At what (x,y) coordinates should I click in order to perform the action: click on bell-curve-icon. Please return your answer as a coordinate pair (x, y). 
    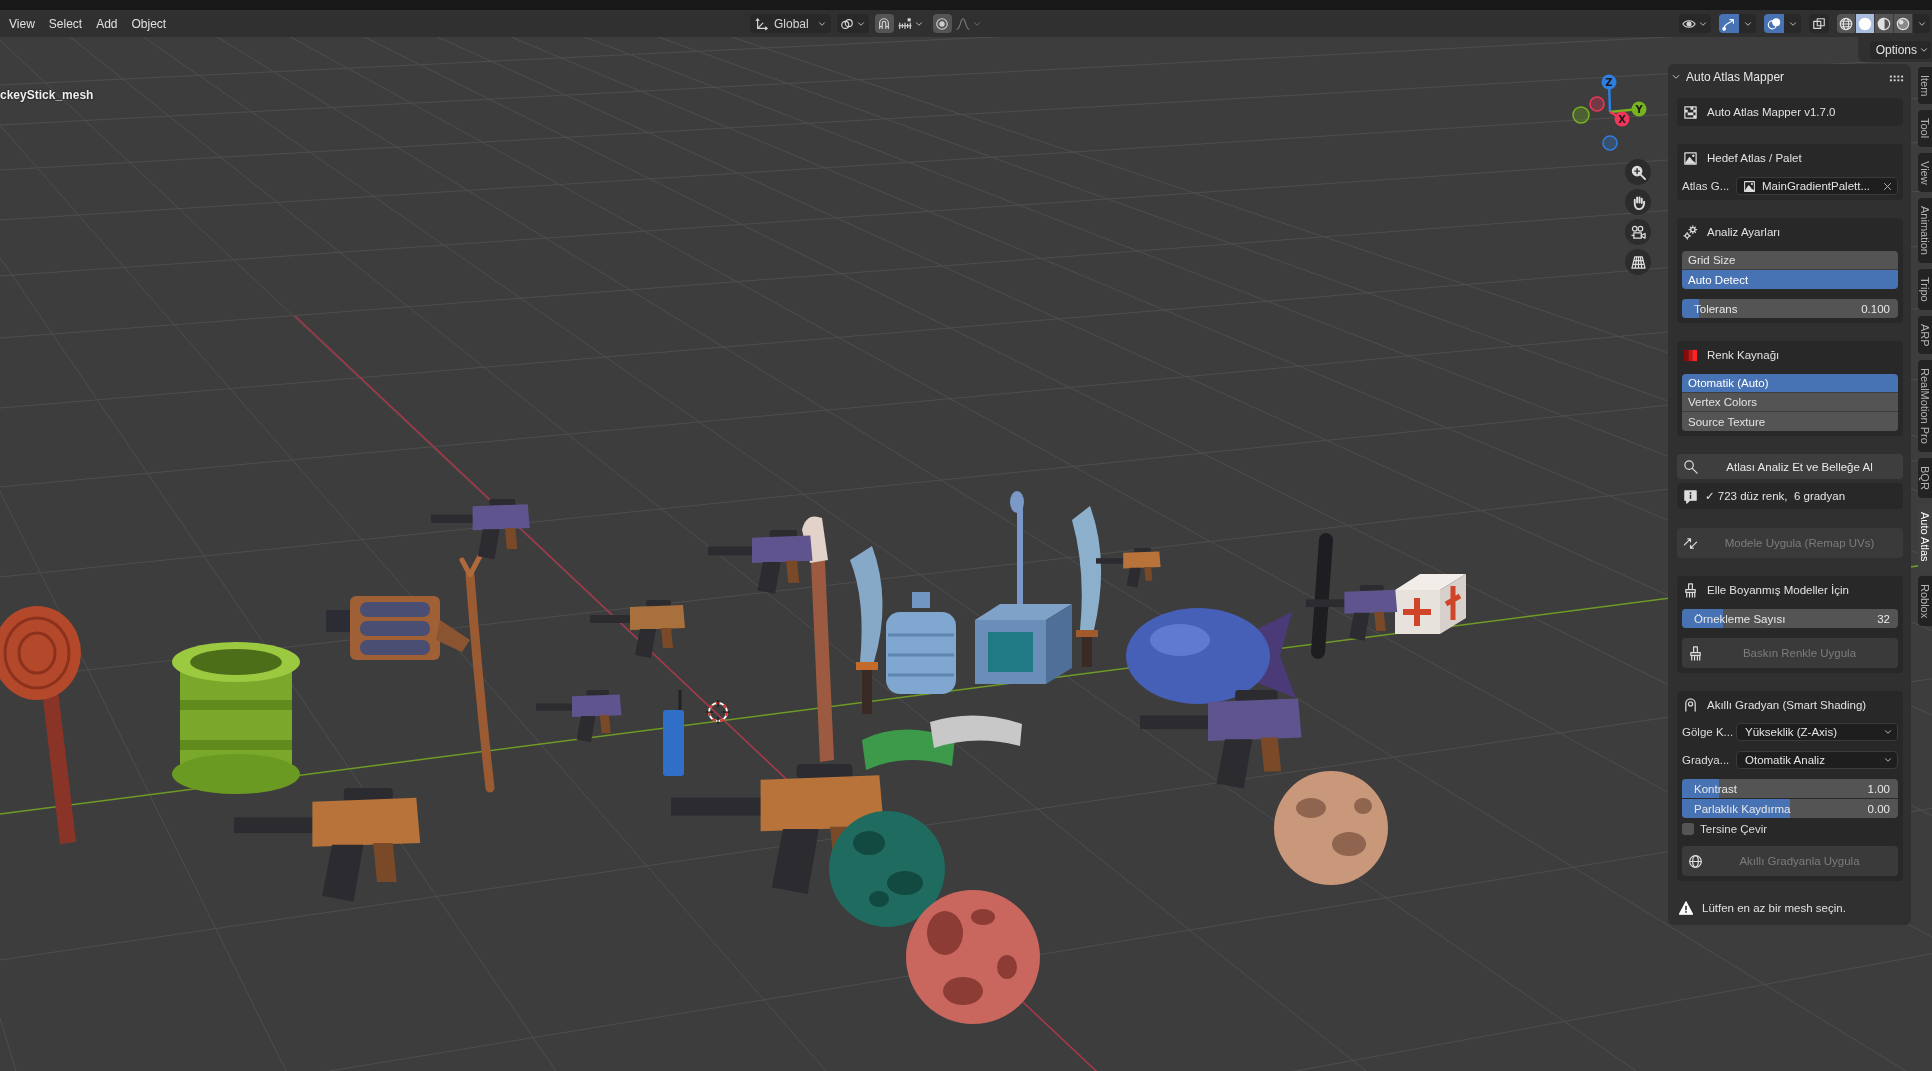
    Looking at the image, I should click on (962, 23).